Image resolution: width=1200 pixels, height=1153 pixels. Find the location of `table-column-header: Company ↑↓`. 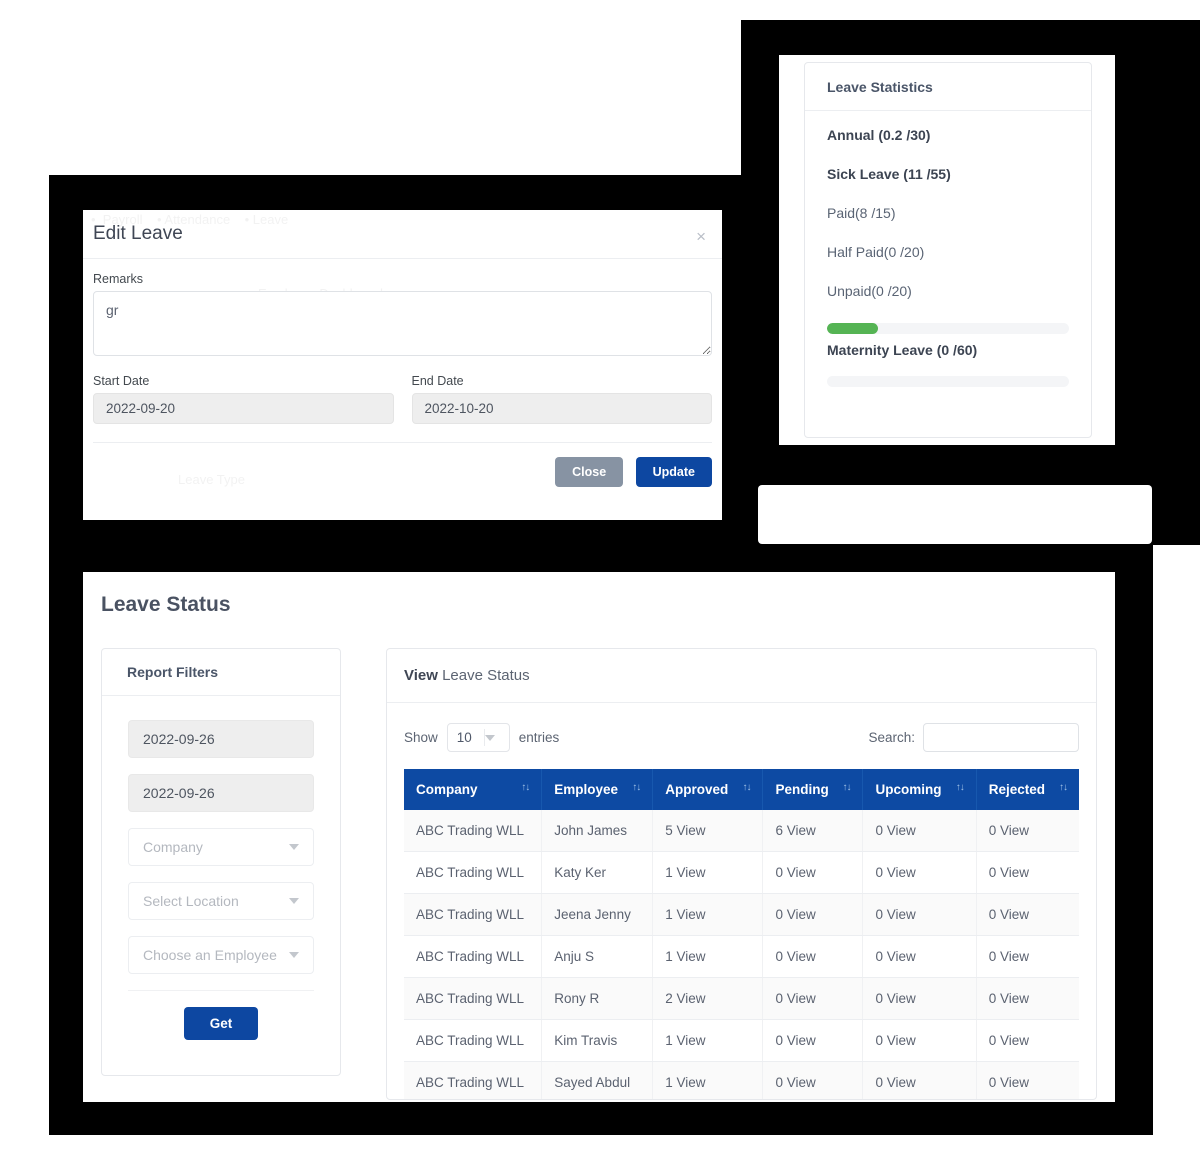

table-column-header: Company ↑↓ is located at coordinates (473, 789).